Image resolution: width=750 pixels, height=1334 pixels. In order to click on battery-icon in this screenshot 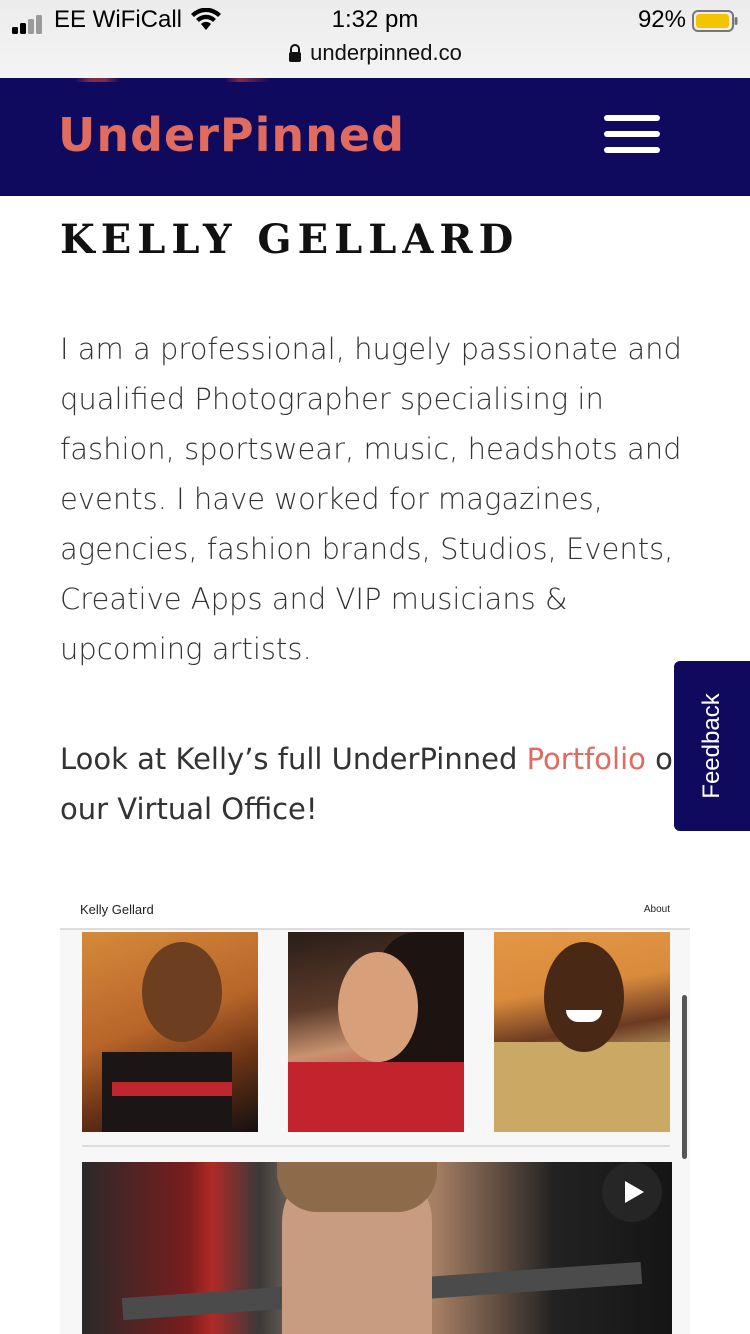, I will do `click(715, 21)`.